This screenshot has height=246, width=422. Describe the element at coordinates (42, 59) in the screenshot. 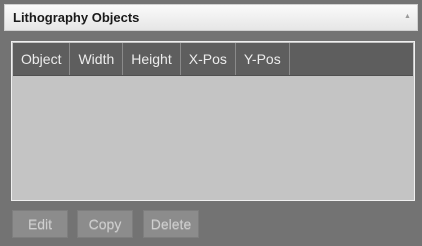

I see `column-header-object: Object` at that location.